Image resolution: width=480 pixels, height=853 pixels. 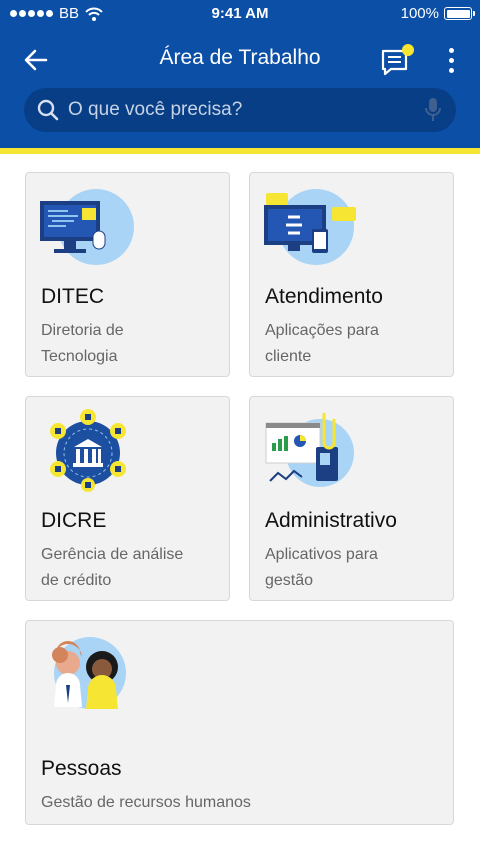 What do you see at coordinates (419, 13) in the screenshot?
I see `battery-percent: 100%` at bounding box center [419, 13].